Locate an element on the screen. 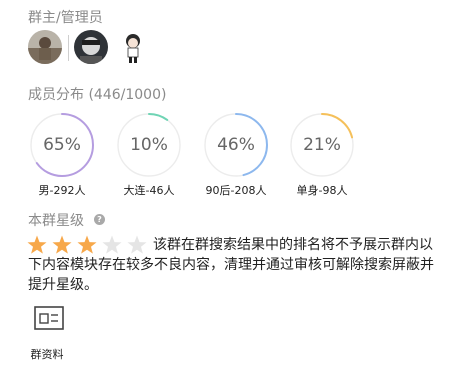 The height and width of the screenshot is (365, 462). group-profile-button: 群资料 is located at coordinates (50, 334).